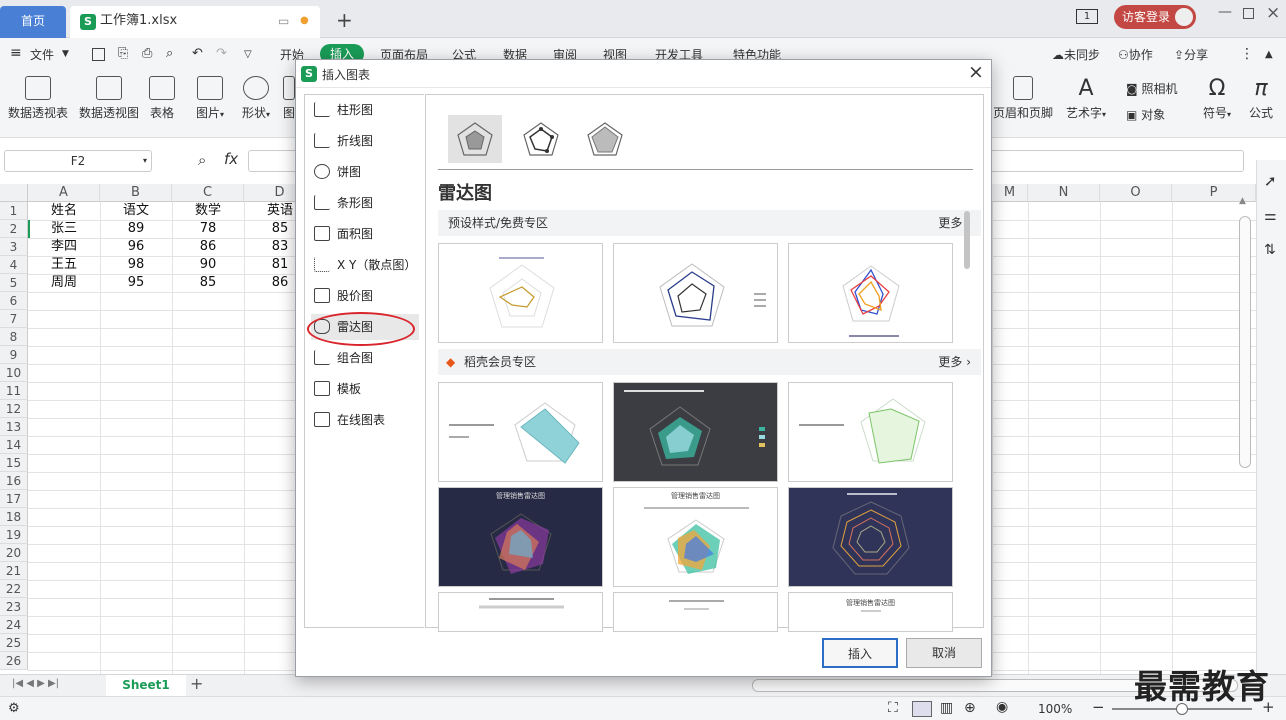 This screenshot has height=720, width=1286. I want to click on object-button: ▣ 对象, so click(1145, 114).